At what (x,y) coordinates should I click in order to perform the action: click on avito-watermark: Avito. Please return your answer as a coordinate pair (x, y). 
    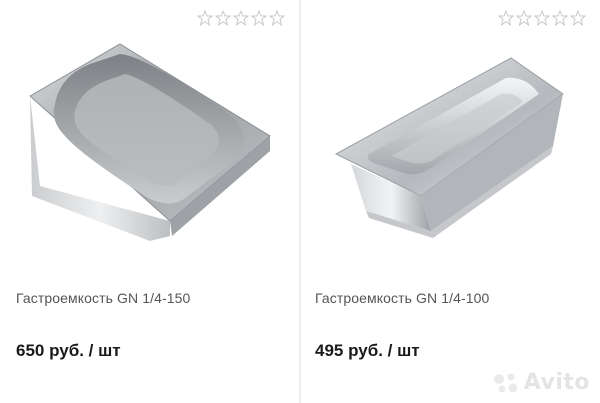
    Looking at the image, I should click on (541, 382).